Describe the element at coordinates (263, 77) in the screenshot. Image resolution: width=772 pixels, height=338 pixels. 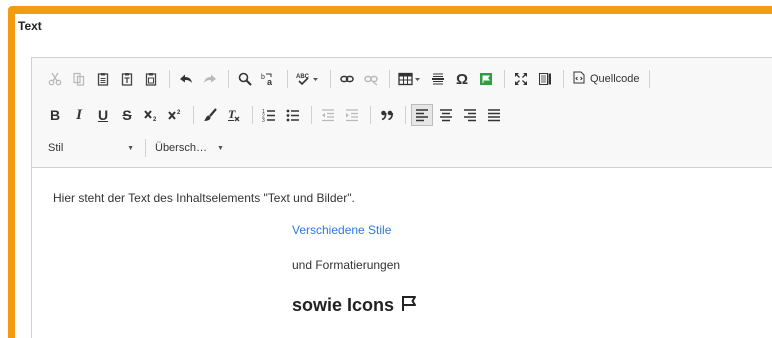
I see `svg-text: b` at that location.